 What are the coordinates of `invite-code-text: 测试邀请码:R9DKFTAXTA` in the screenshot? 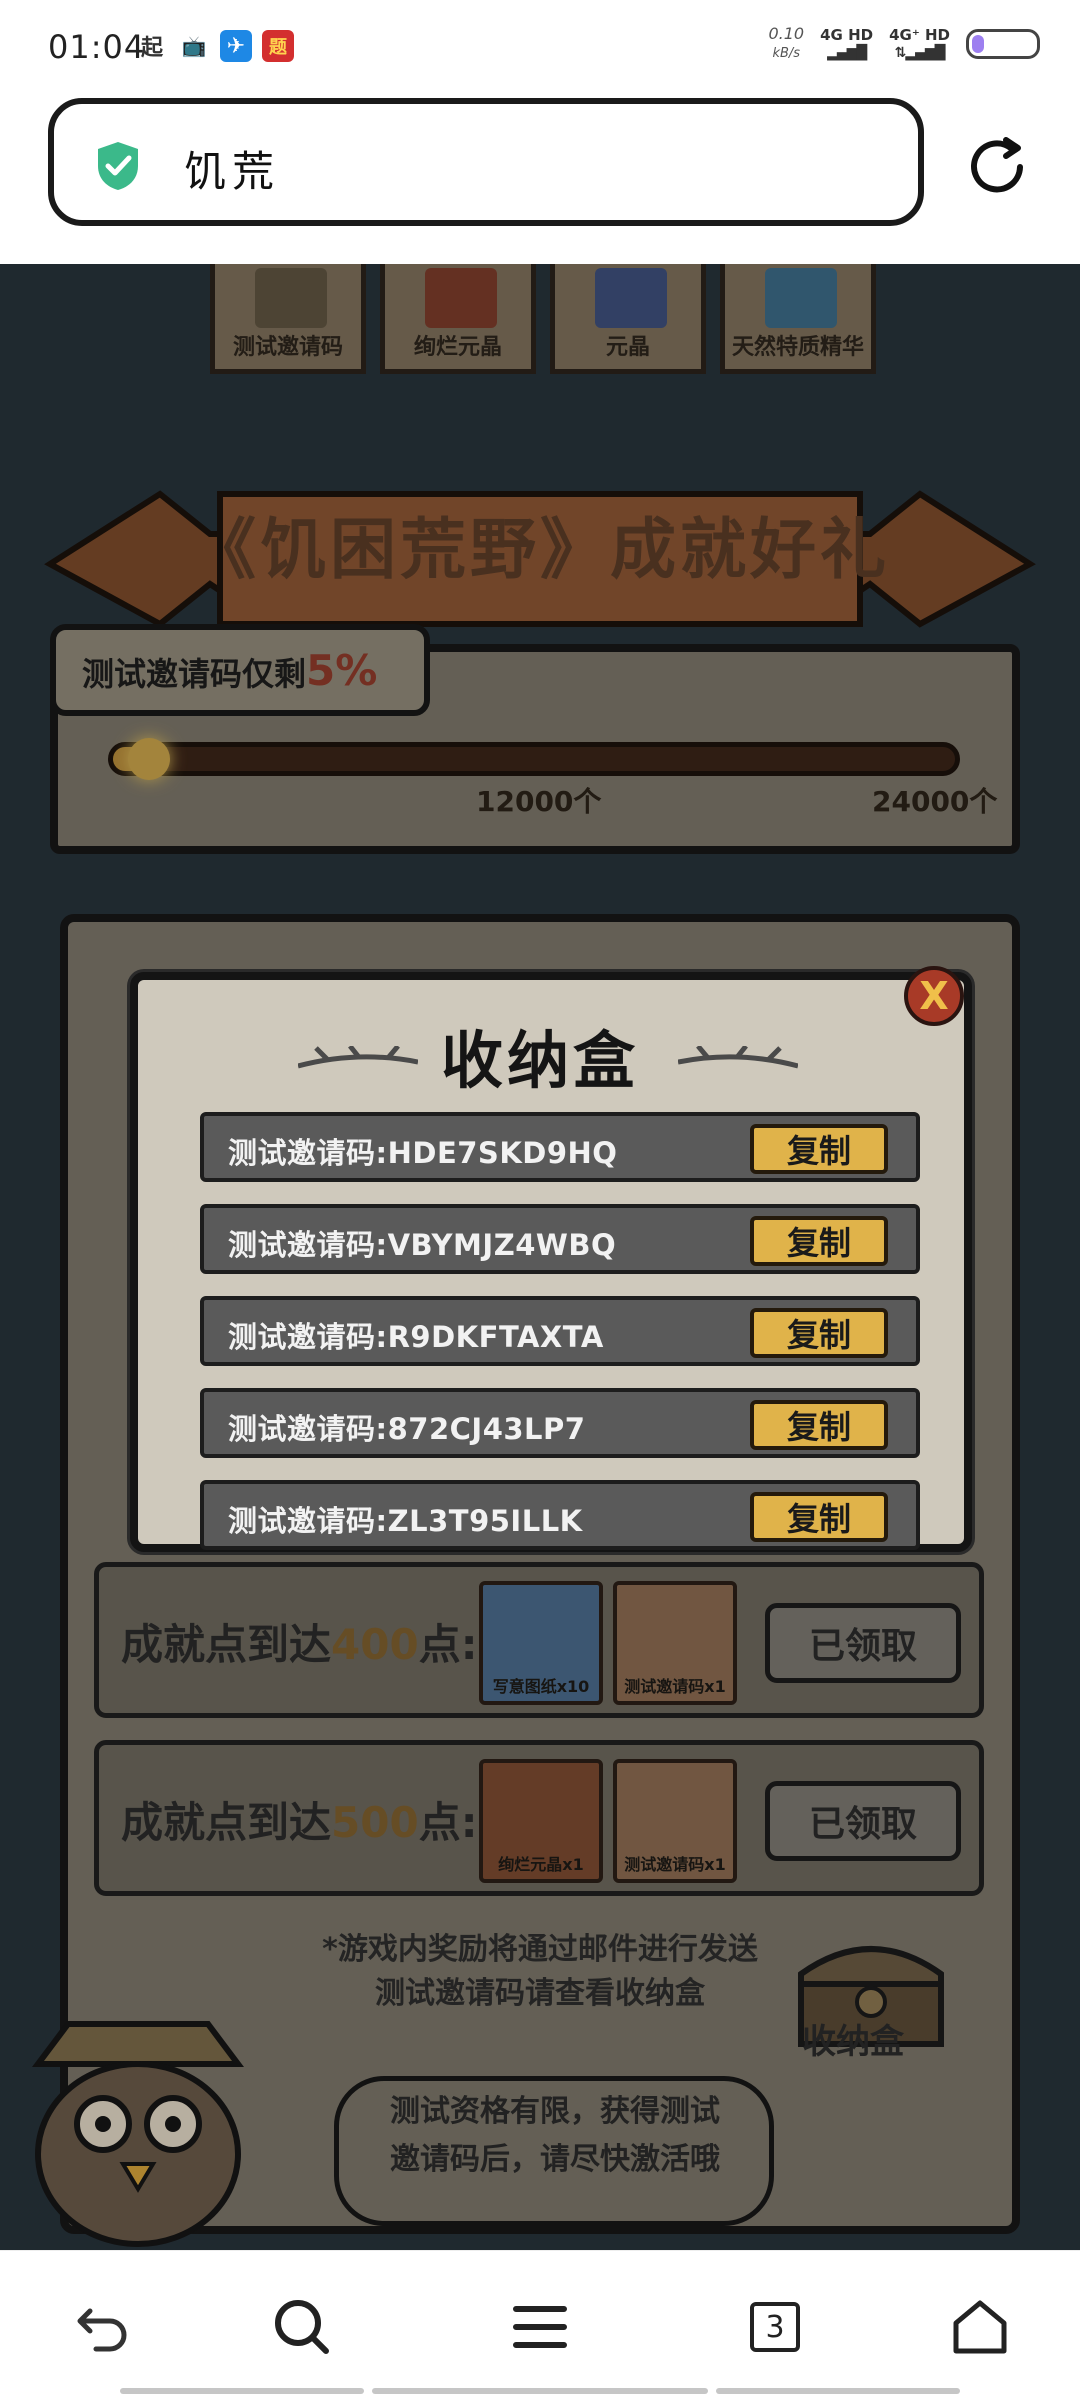 It's located at (416, 1337).